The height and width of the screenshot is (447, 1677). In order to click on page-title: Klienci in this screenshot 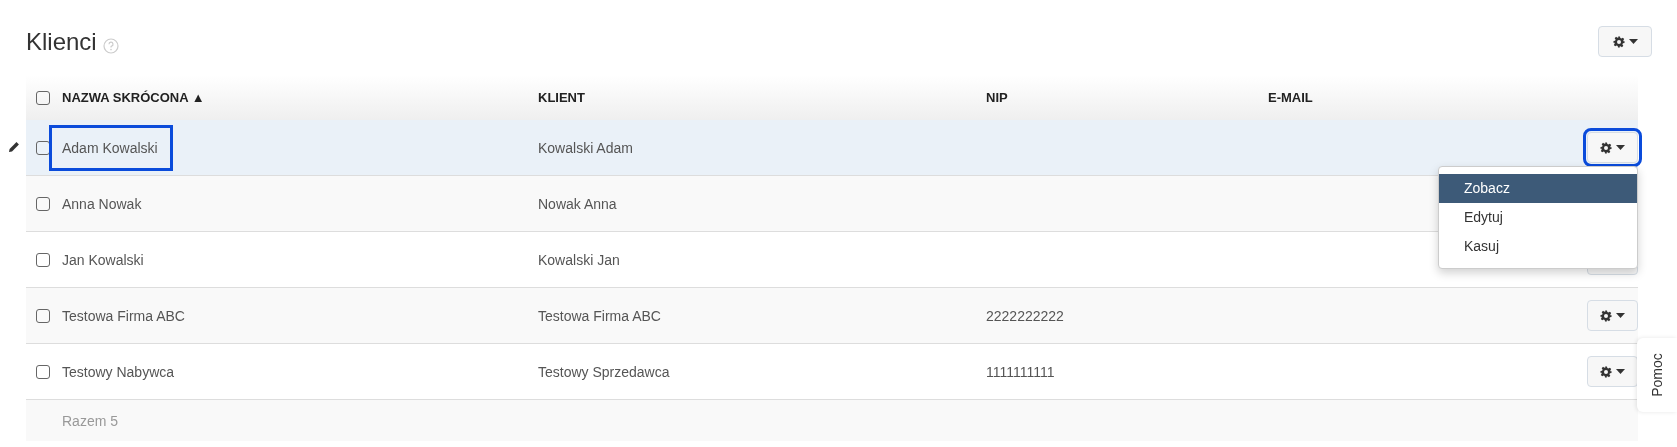, I will do `click(61, 41)`.